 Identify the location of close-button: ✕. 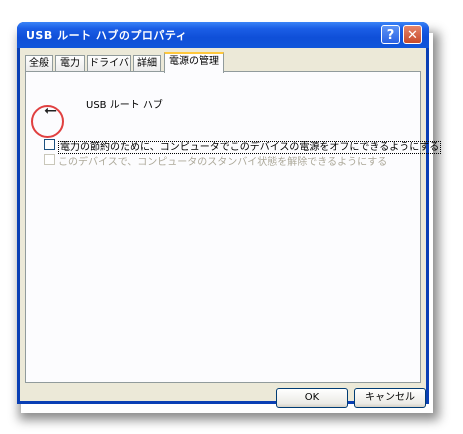
(412, 34).